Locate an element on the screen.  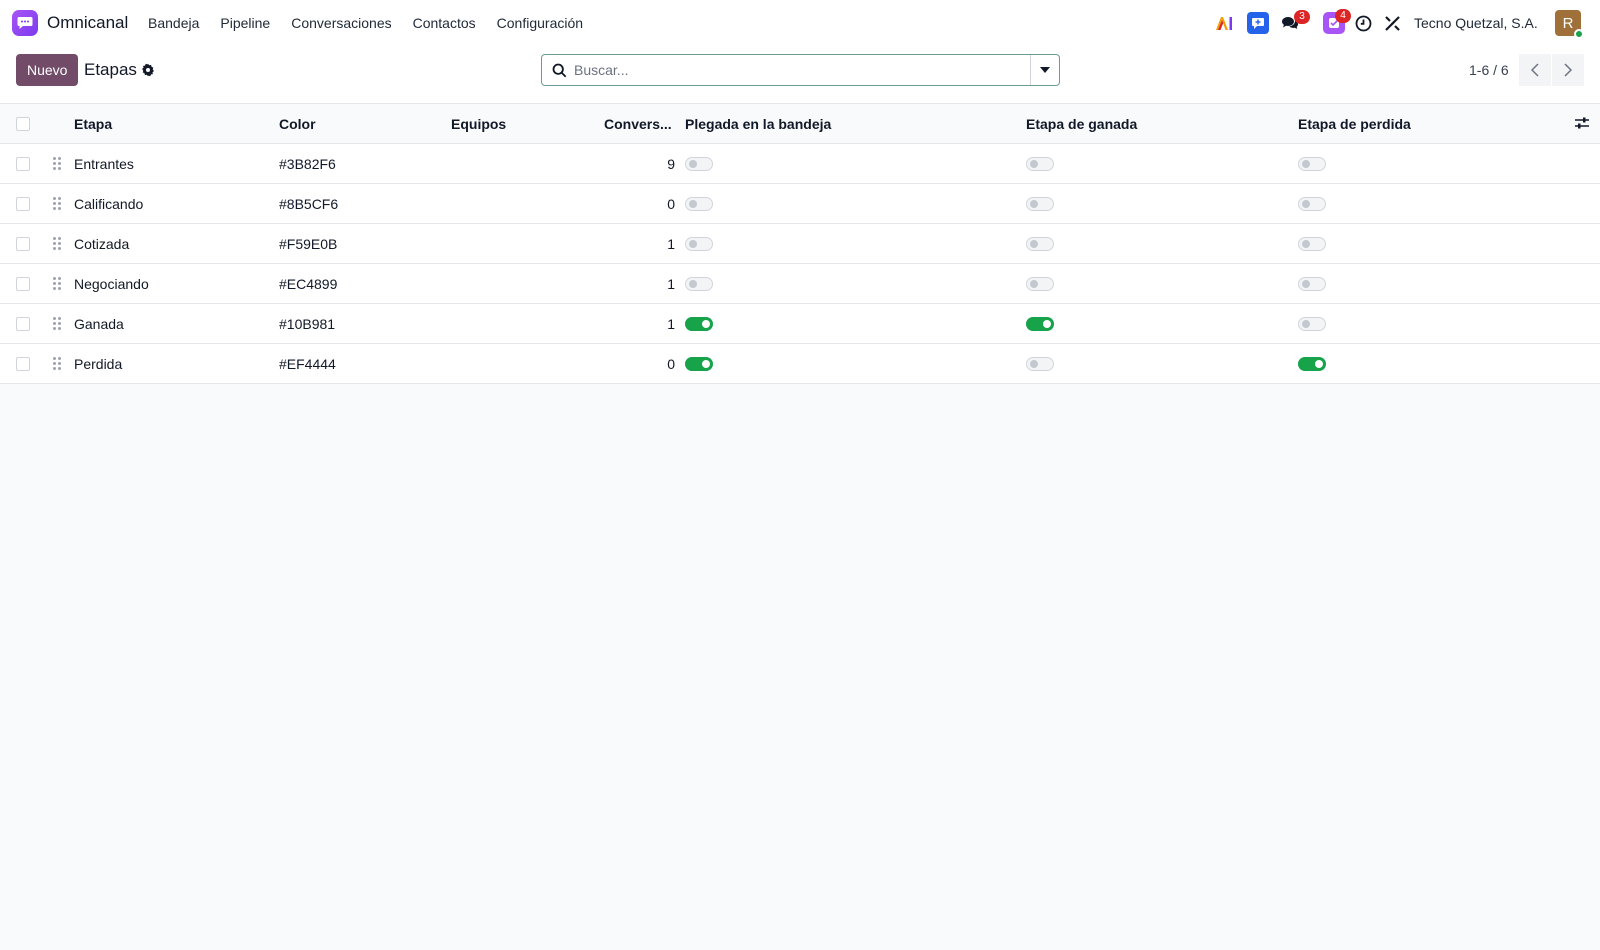
cell-conversaciones: 9 is located at coordinates (671, 164).